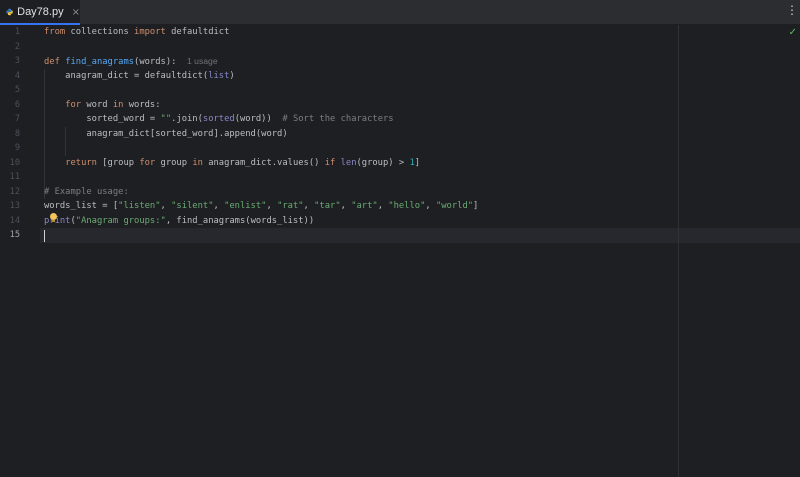  What do you see at coordinates (142, 104) in the screenshot?
I see `code-token: words:` at bounding box center [142, 104].